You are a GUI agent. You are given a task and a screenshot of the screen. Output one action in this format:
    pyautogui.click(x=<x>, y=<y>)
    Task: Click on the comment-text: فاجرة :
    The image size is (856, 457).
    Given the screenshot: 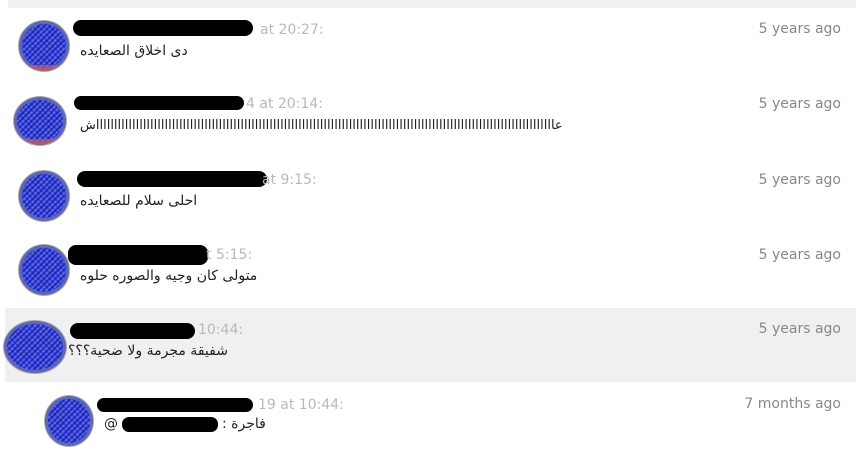 What is the action you would take?
    pyautogui.click(x=244, y=424)
    